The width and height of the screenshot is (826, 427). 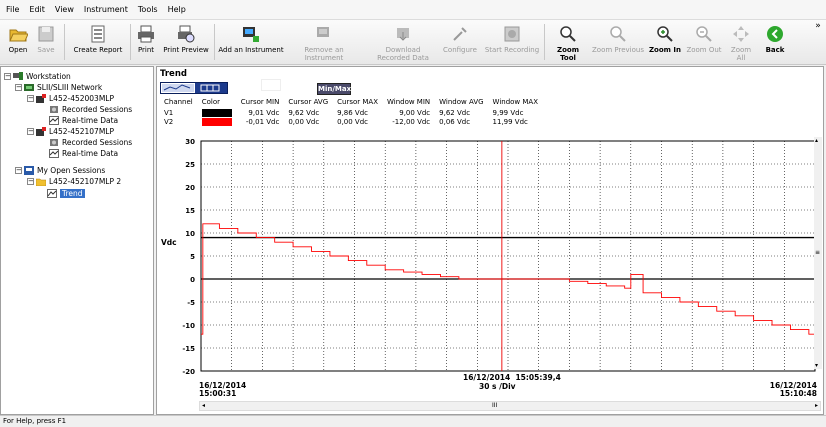 I want to click on zoom-in-button: Zoom In, so click(x=665, y=42).